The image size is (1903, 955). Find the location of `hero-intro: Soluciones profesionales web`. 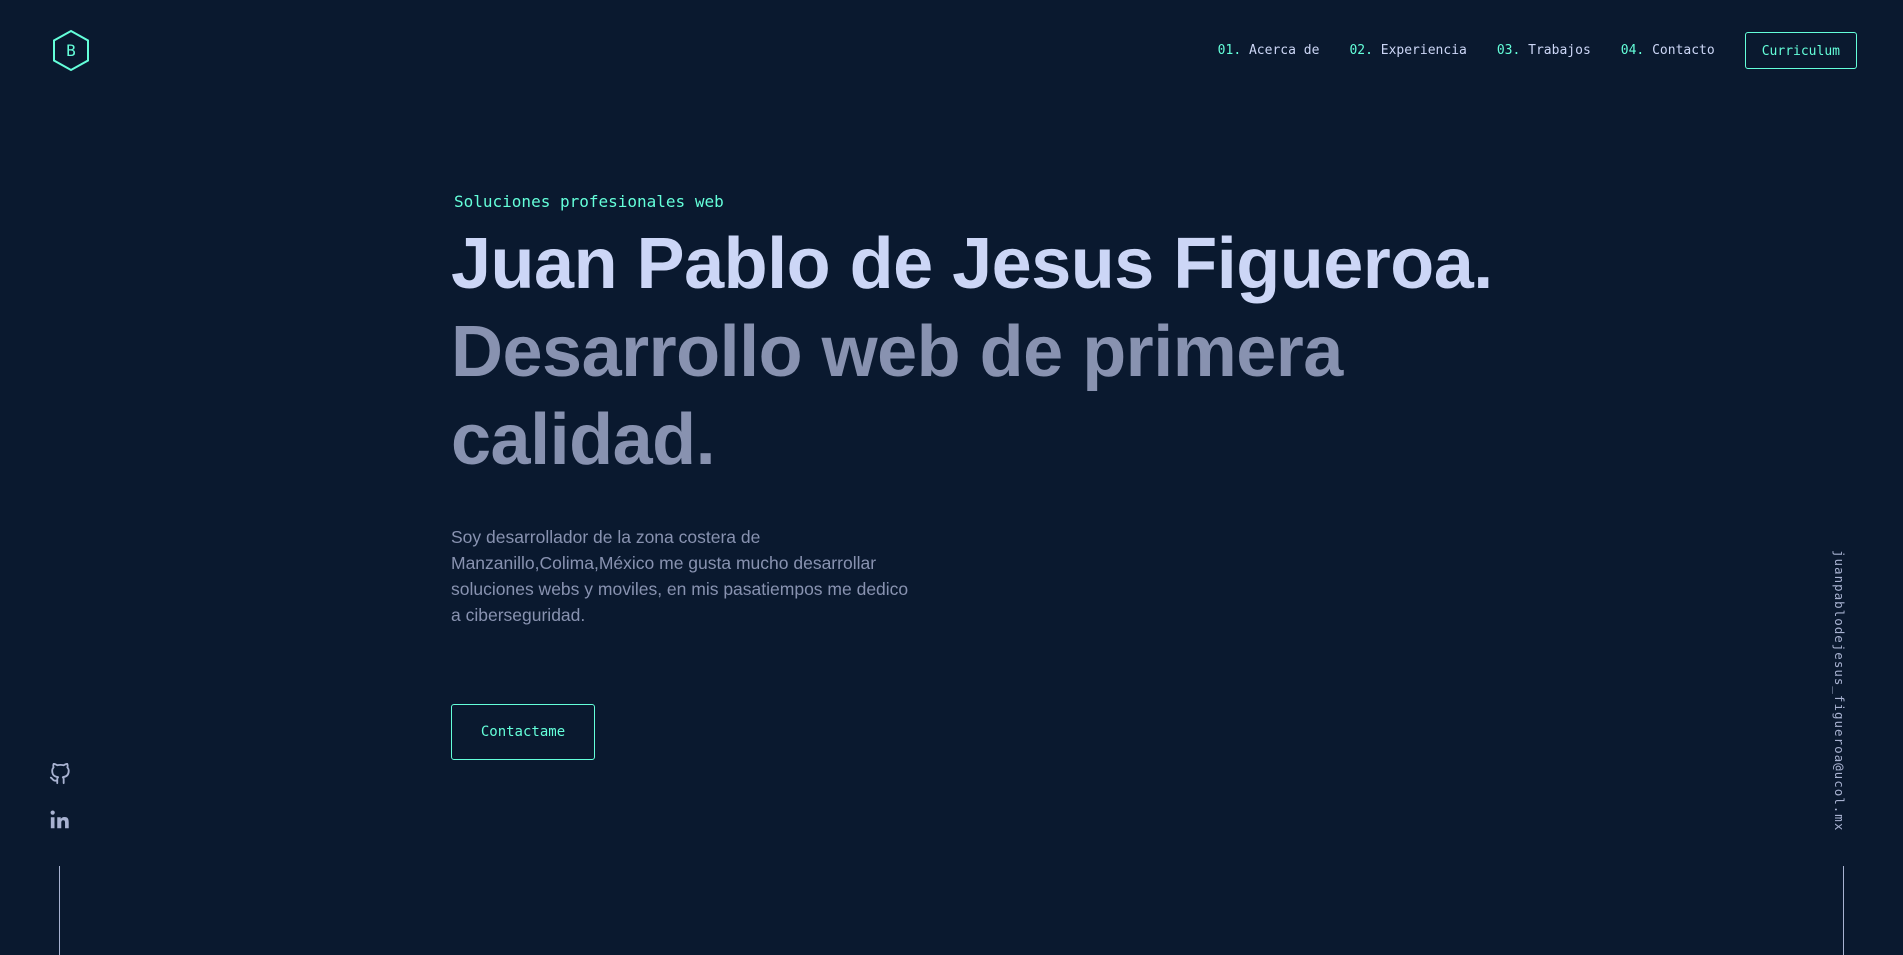

hero-intro: Soluciones profesionales web is located at coordinates (589, 201).